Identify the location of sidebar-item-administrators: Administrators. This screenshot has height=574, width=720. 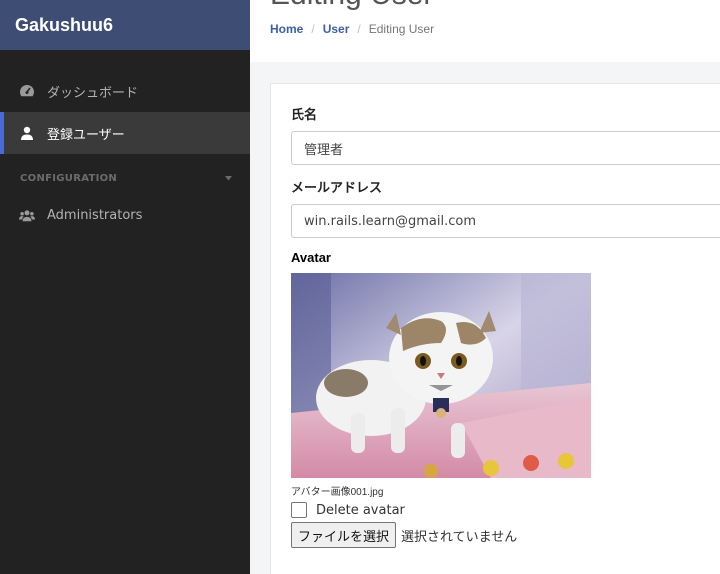
(125, 215).